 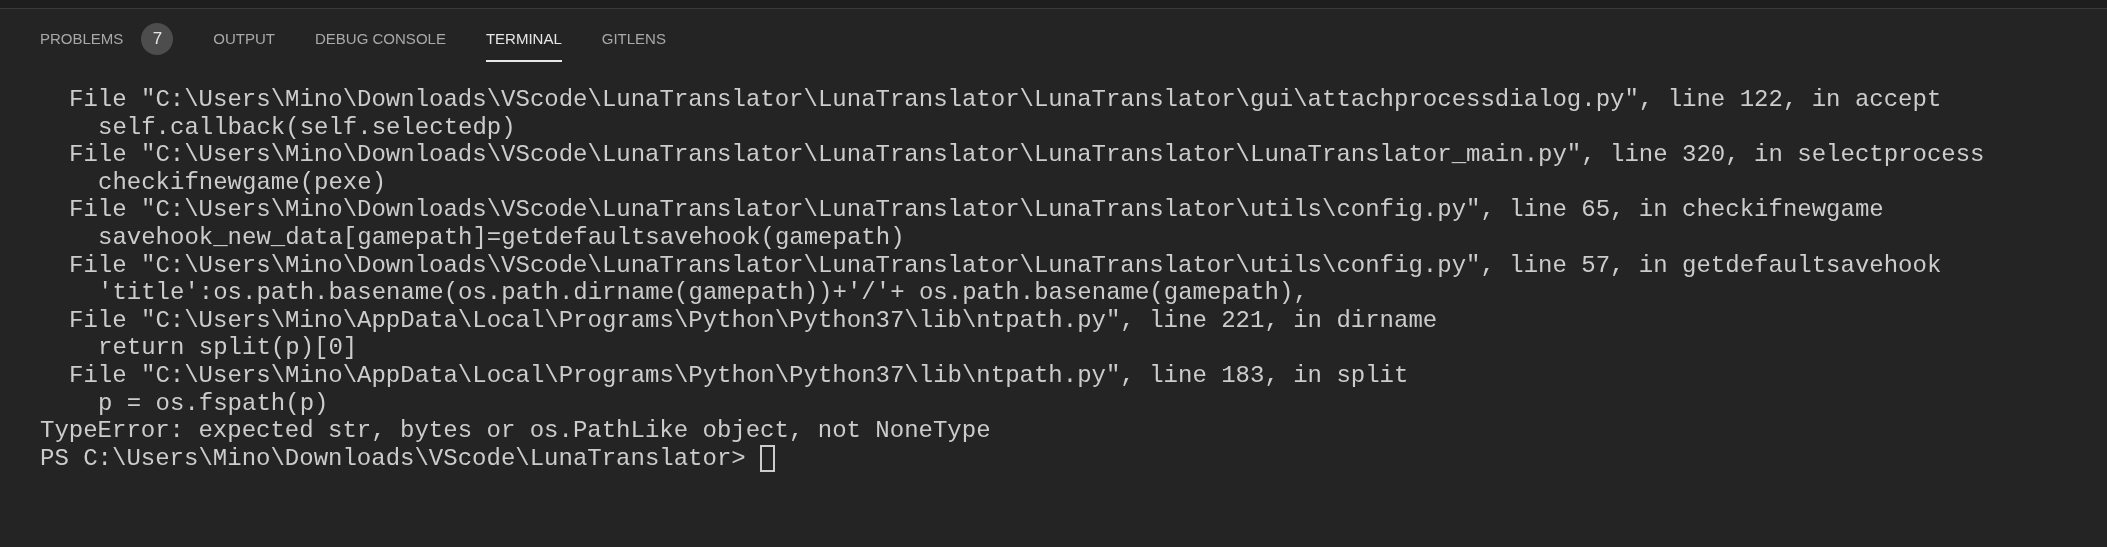 What do you see at coordinates (213, 403) in the screenshot?
I see `terminal-line: p = os.fspath(p)` at bounding box center [213, 403].